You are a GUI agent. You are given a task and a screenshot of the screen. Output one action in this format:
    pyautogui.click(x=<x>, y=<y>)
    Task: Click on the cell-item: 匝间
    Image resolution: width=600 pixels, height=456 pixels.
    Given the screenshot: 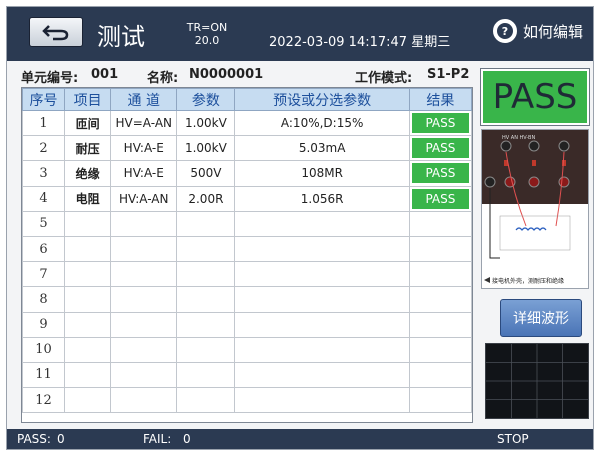 What is the action you would take?
    pyautogui.click(x=88, y=123)
    